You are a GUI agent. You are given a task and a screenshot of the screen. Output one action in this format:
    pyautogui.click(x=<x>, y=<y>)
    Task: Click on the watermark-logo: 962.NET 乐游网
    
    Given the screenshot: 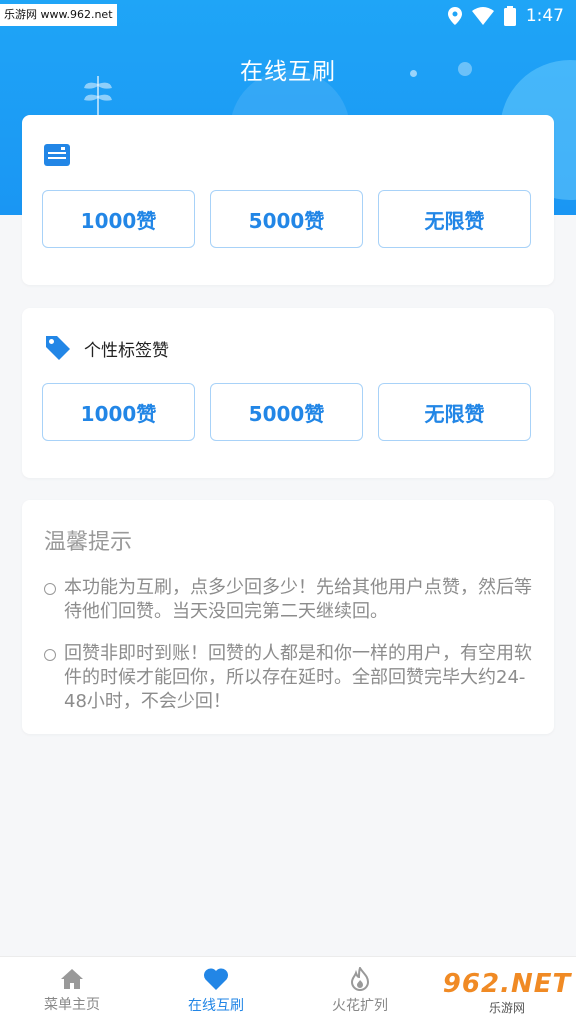 What is the action you would take?
    pyautogui.click(x=507, y=992)
    